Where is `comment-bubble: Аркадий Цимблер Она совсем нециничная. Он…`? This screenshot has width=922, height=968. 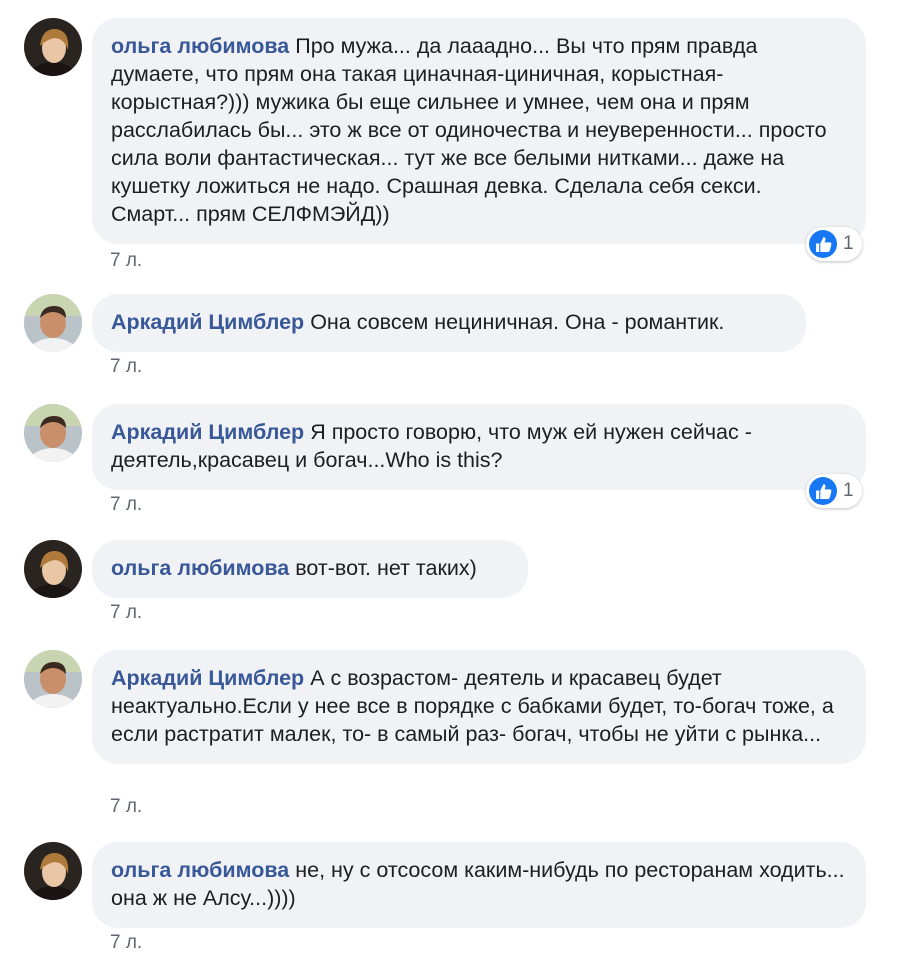
comment-bubble: Аркадий Цимблер Она совсем нециничная. Он… is located at coordinates (449, 323).